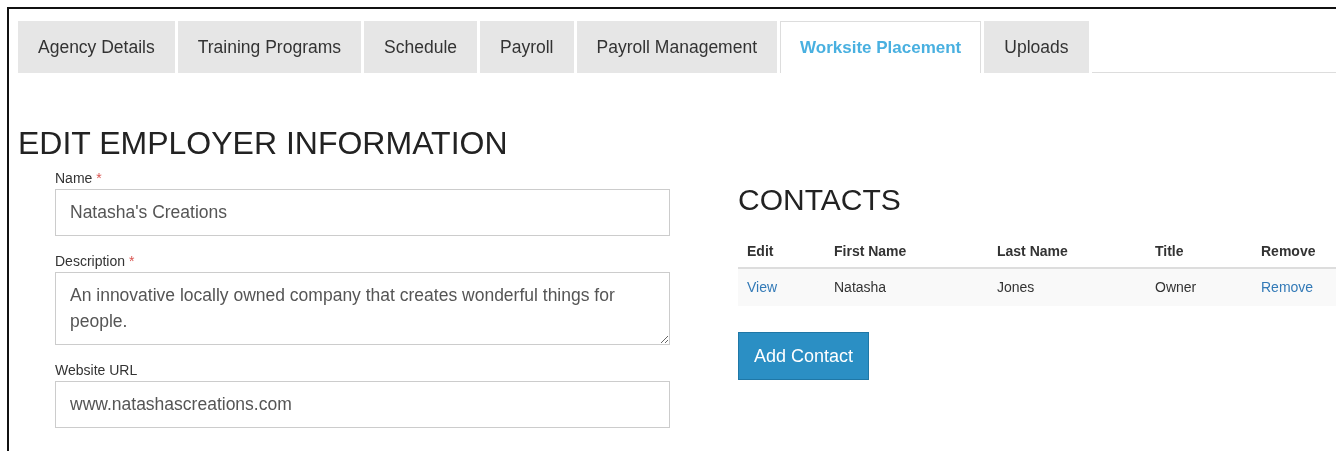 The image size is (1336, 451). What do you see at coordinates (362, 308) in the screenshot?
I see `text-area: An innovative locally owned company that creates wonderful things for people.` at bounding box center [362, 308].